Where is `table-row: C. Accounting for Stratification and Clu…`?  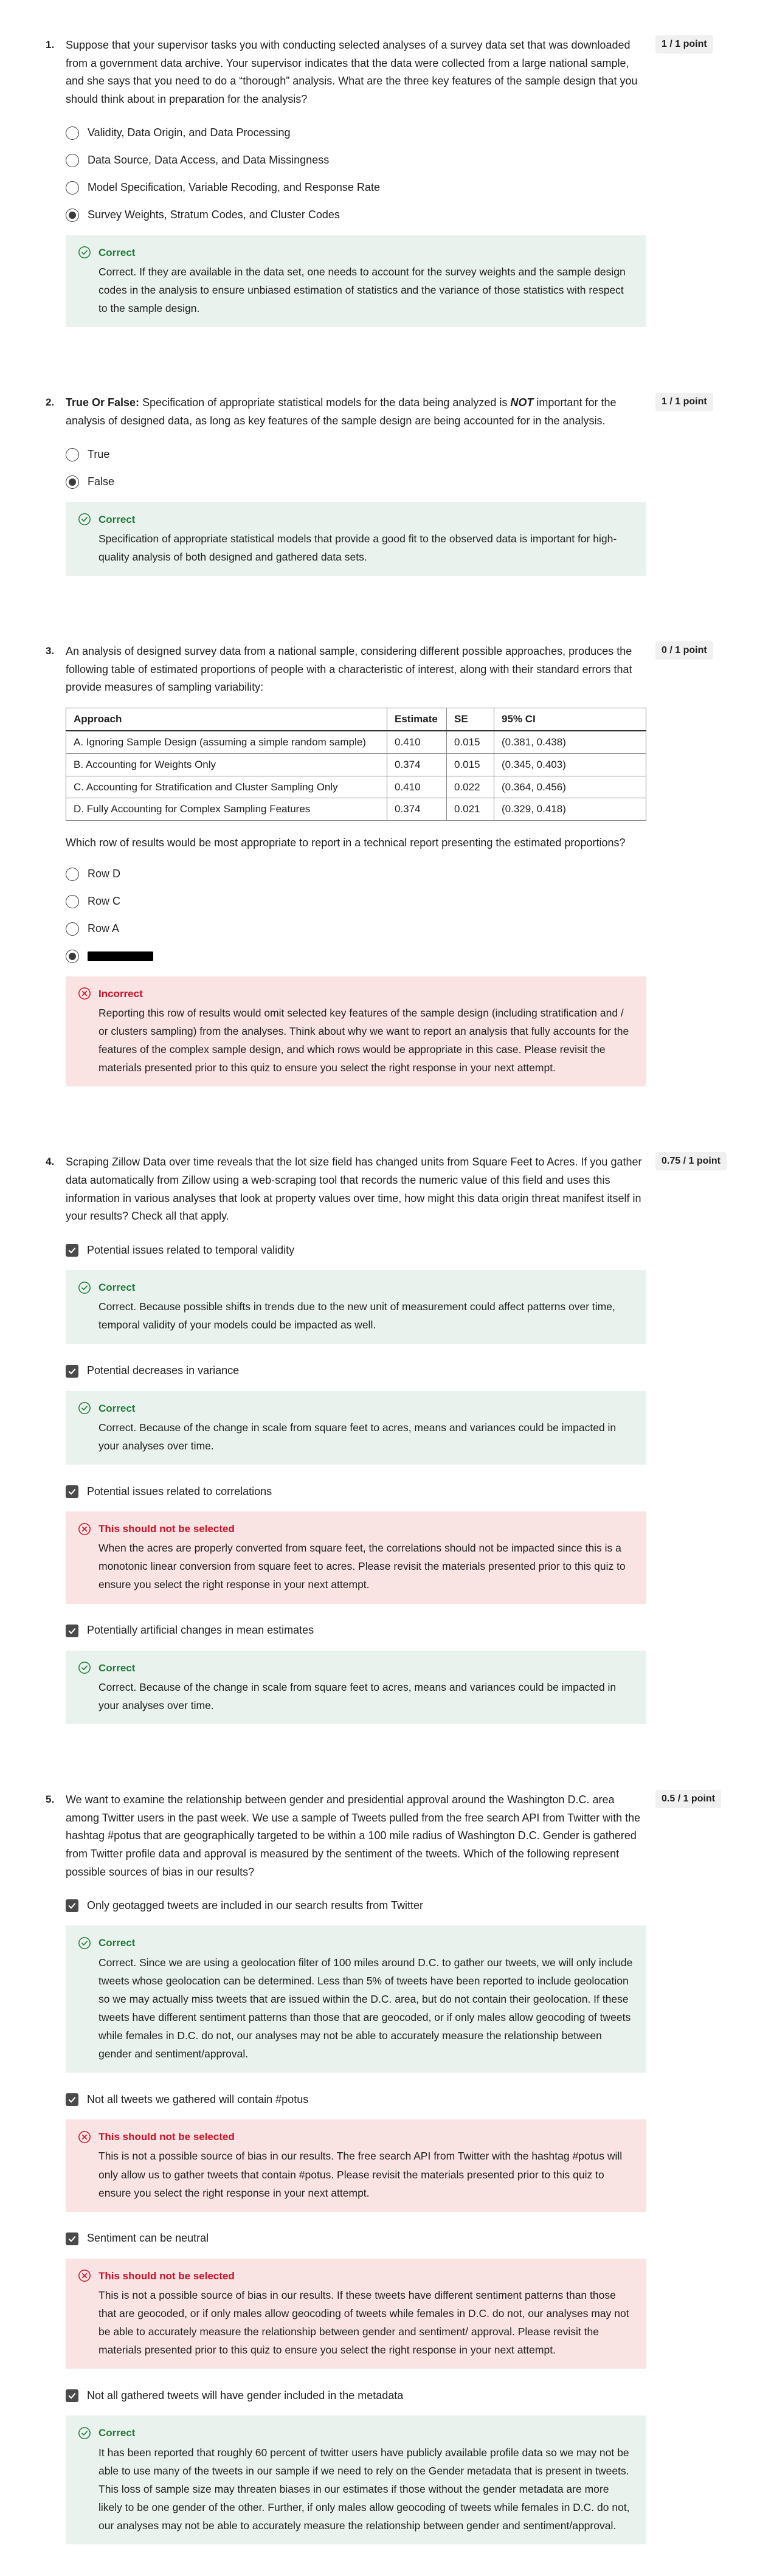 table-row: C. Accounting for Stratification and Clu… is located at coordinates (356, 787).